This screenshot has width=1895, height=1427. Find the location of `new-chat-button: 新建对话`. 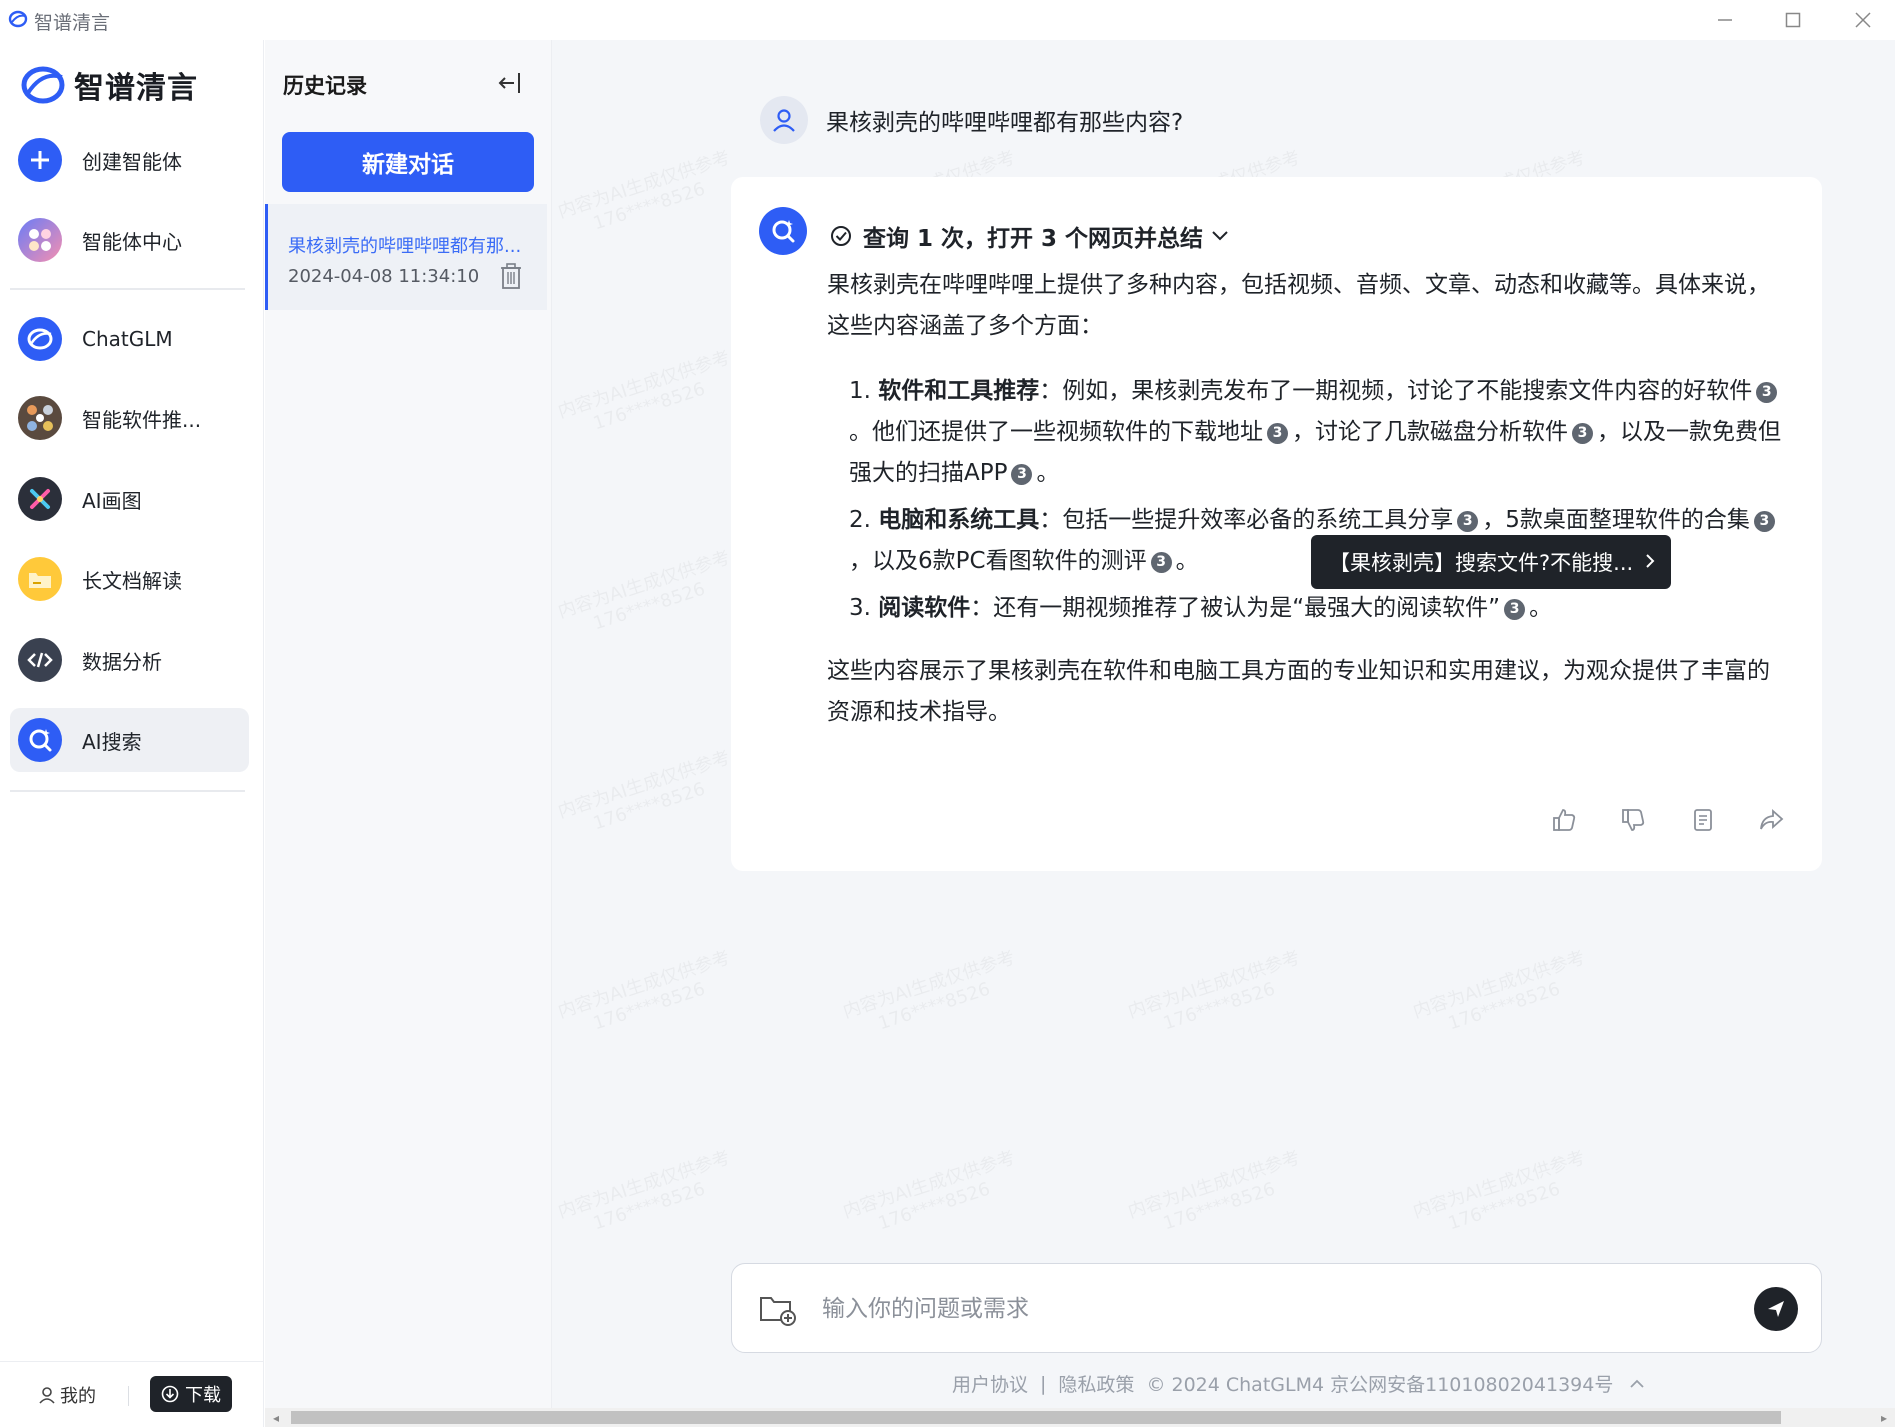

new-chat-button: 新建对话 is located at coordinates (408, 162).